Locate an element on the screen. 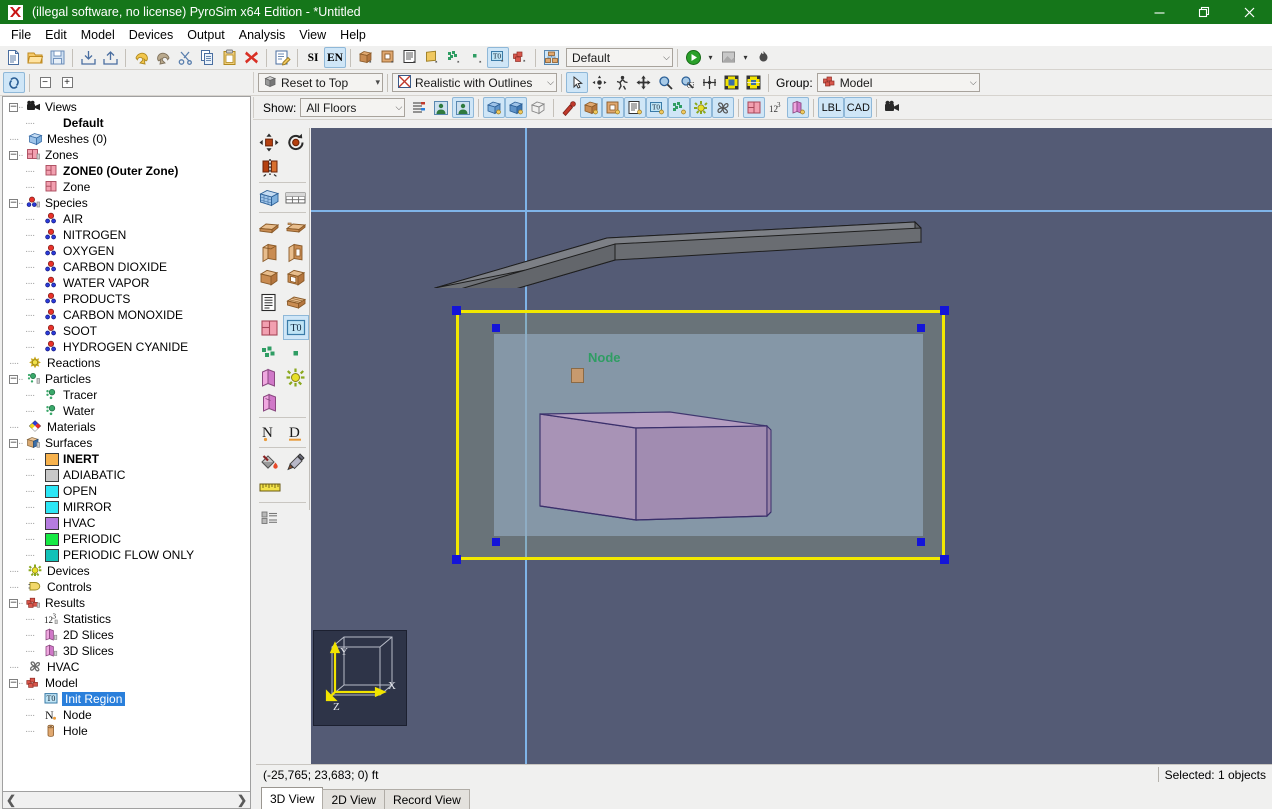  pan-icon is located at coordinates (643, 82).